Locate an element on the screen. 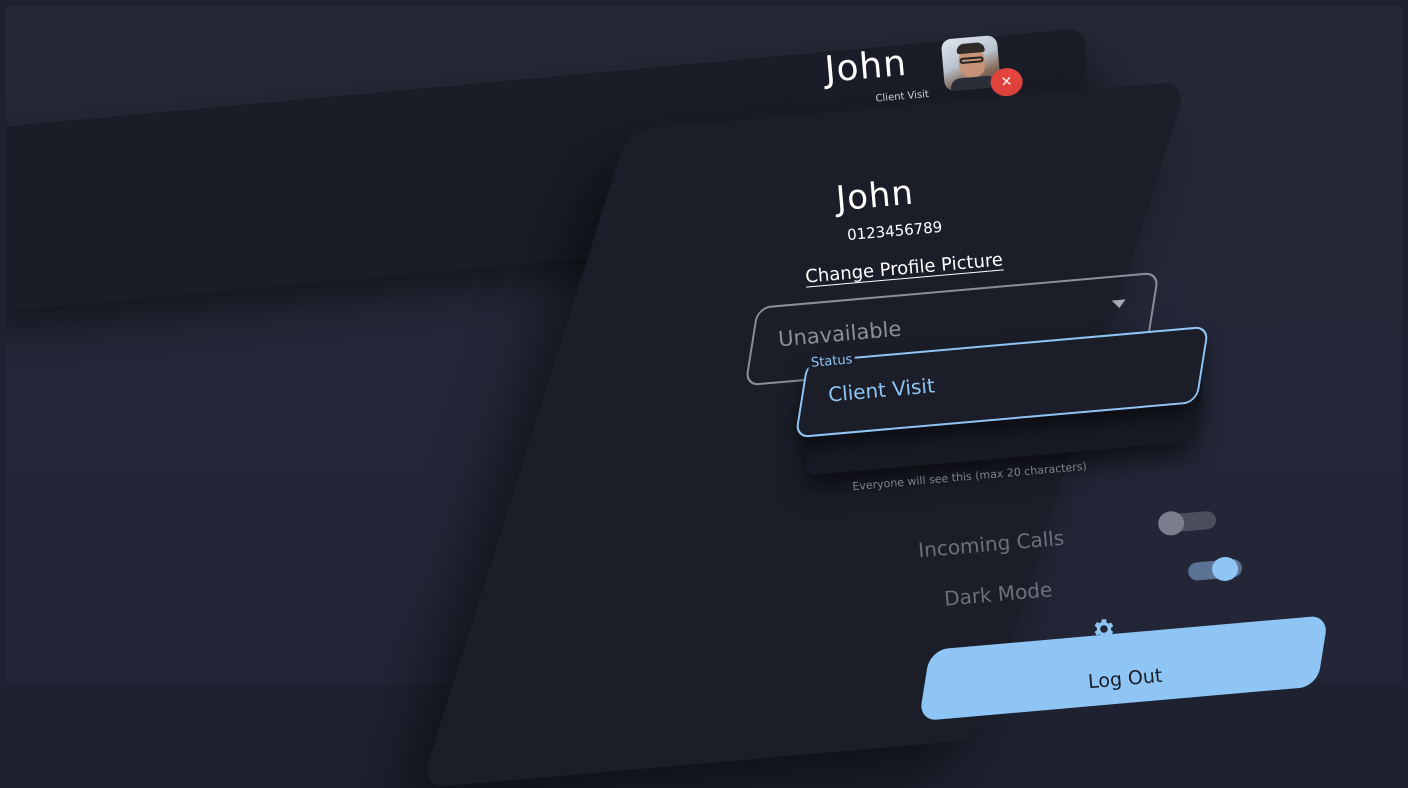  profile-name: John is located at coordinates (875, 196).